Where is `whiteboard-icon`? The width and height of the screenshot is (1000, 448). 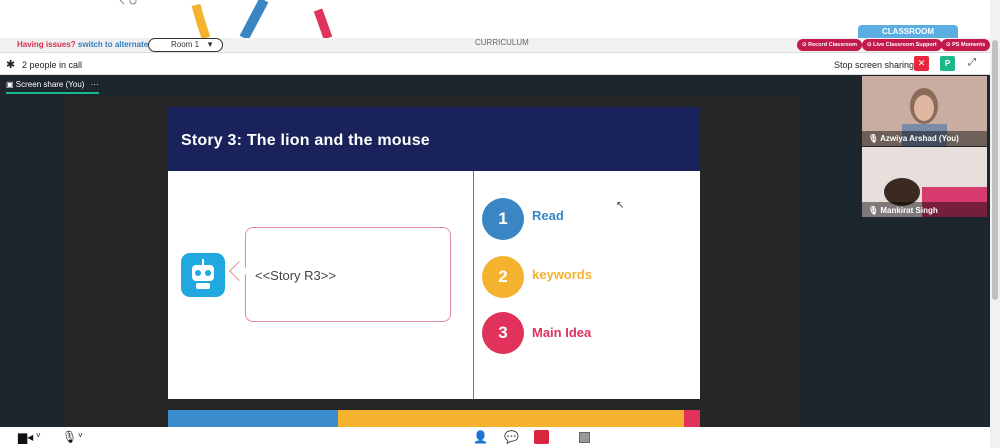 whiteboard-icon is located at coordinates (584, 437).